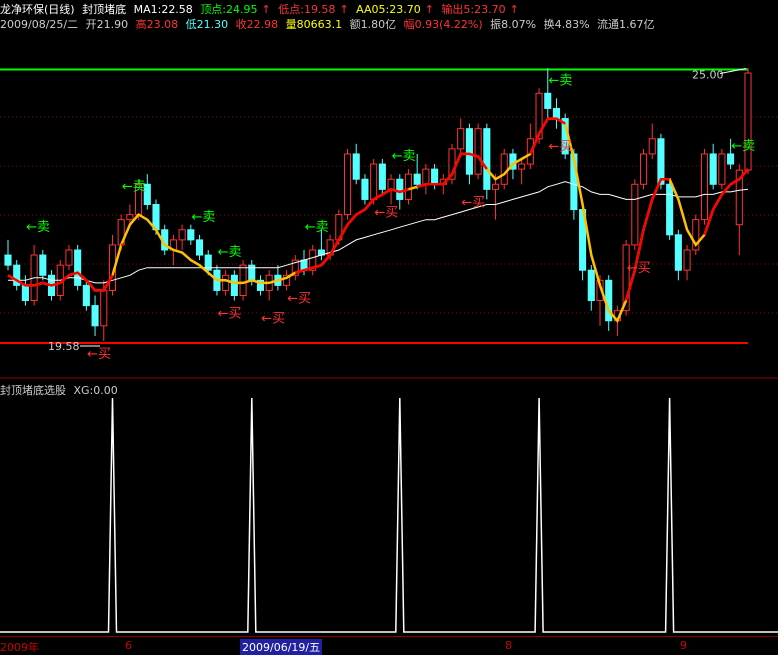  Describe the element at coordinates (64, 346) in the screenshot. I see `bottom-level-value: 19.58` at that location.